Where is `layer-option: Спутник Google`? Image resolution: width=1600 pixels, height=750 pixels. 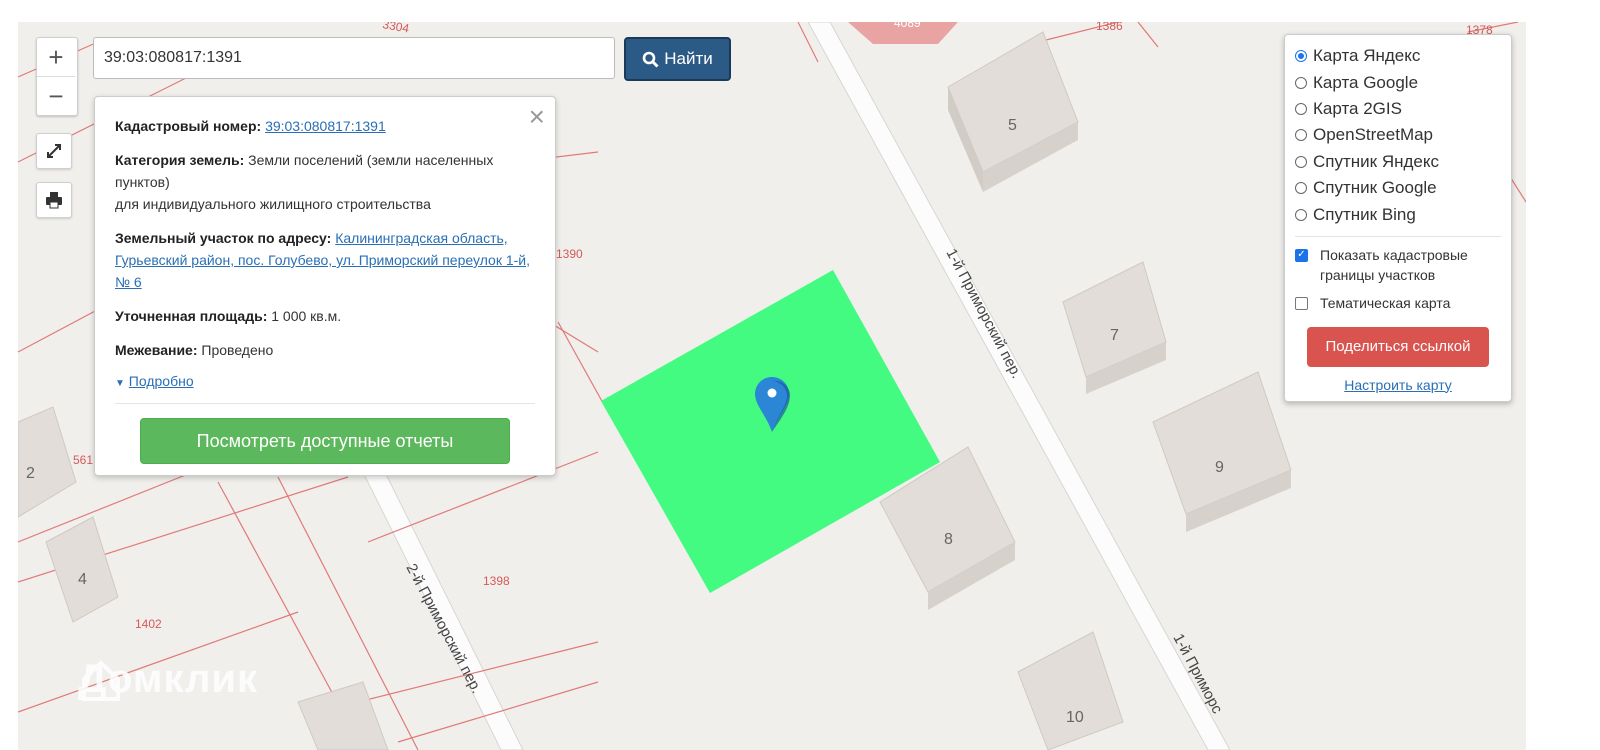 layer-option: Спутник Google is located at coordinates (1398, 188).